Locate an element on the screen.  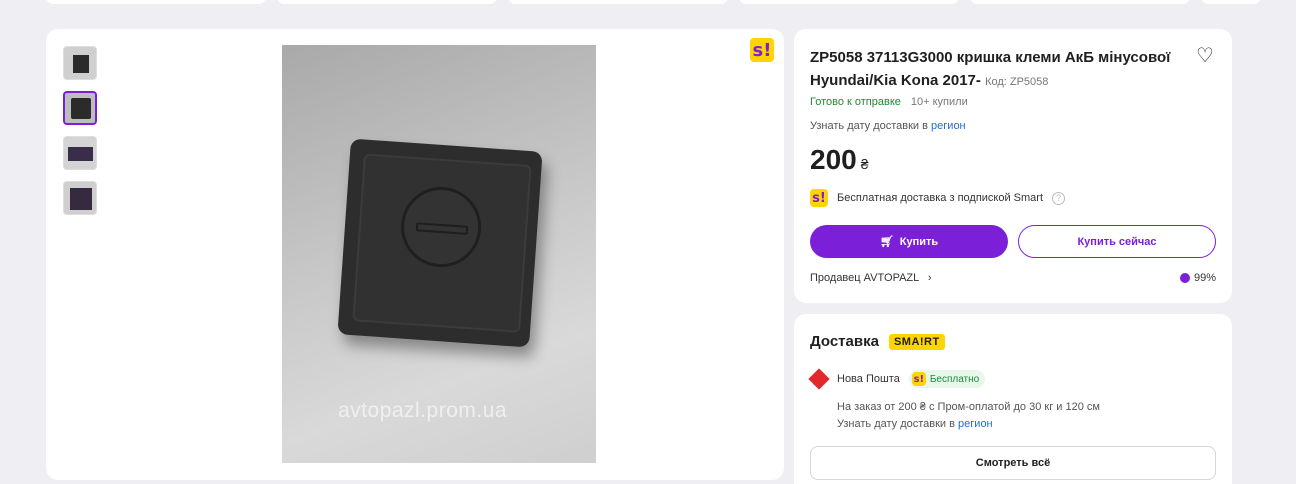
thumbnail-active is located at coordinates (80, 108).